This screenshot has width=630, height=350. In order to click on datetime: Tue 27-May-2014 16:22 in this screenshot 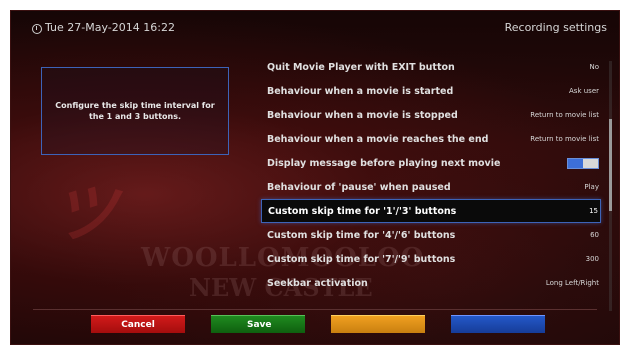, I will do `click(110, 27)`.